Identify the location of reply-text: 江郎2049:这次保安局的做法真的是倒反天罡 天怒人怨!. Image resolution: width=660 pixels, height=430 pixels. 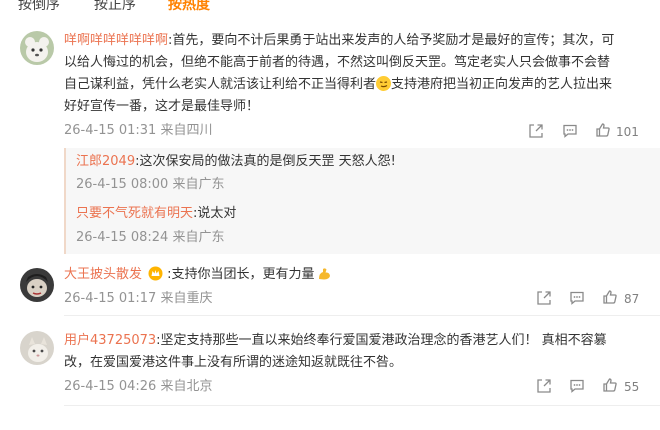
(236, 162).